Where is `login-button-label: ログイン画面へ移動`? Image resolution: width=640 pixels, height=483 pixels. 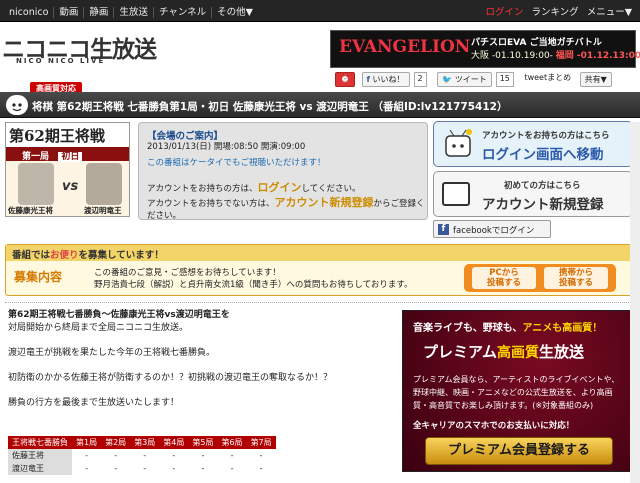
login-button-label: ログイン画面へ移動 is located at coordinates (543, 155).